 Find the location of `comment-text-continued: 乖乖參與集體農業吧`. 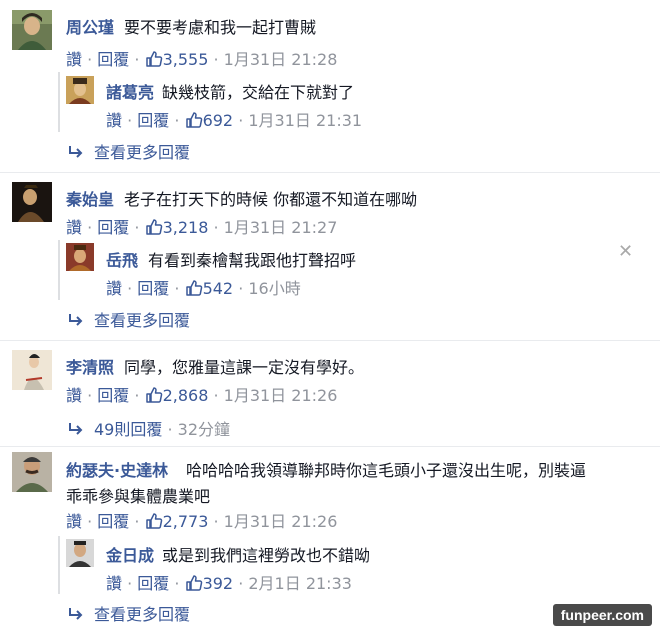

comment-text-continued: 乖乖參與集體農業吧 is located at coordinates (138, 496).